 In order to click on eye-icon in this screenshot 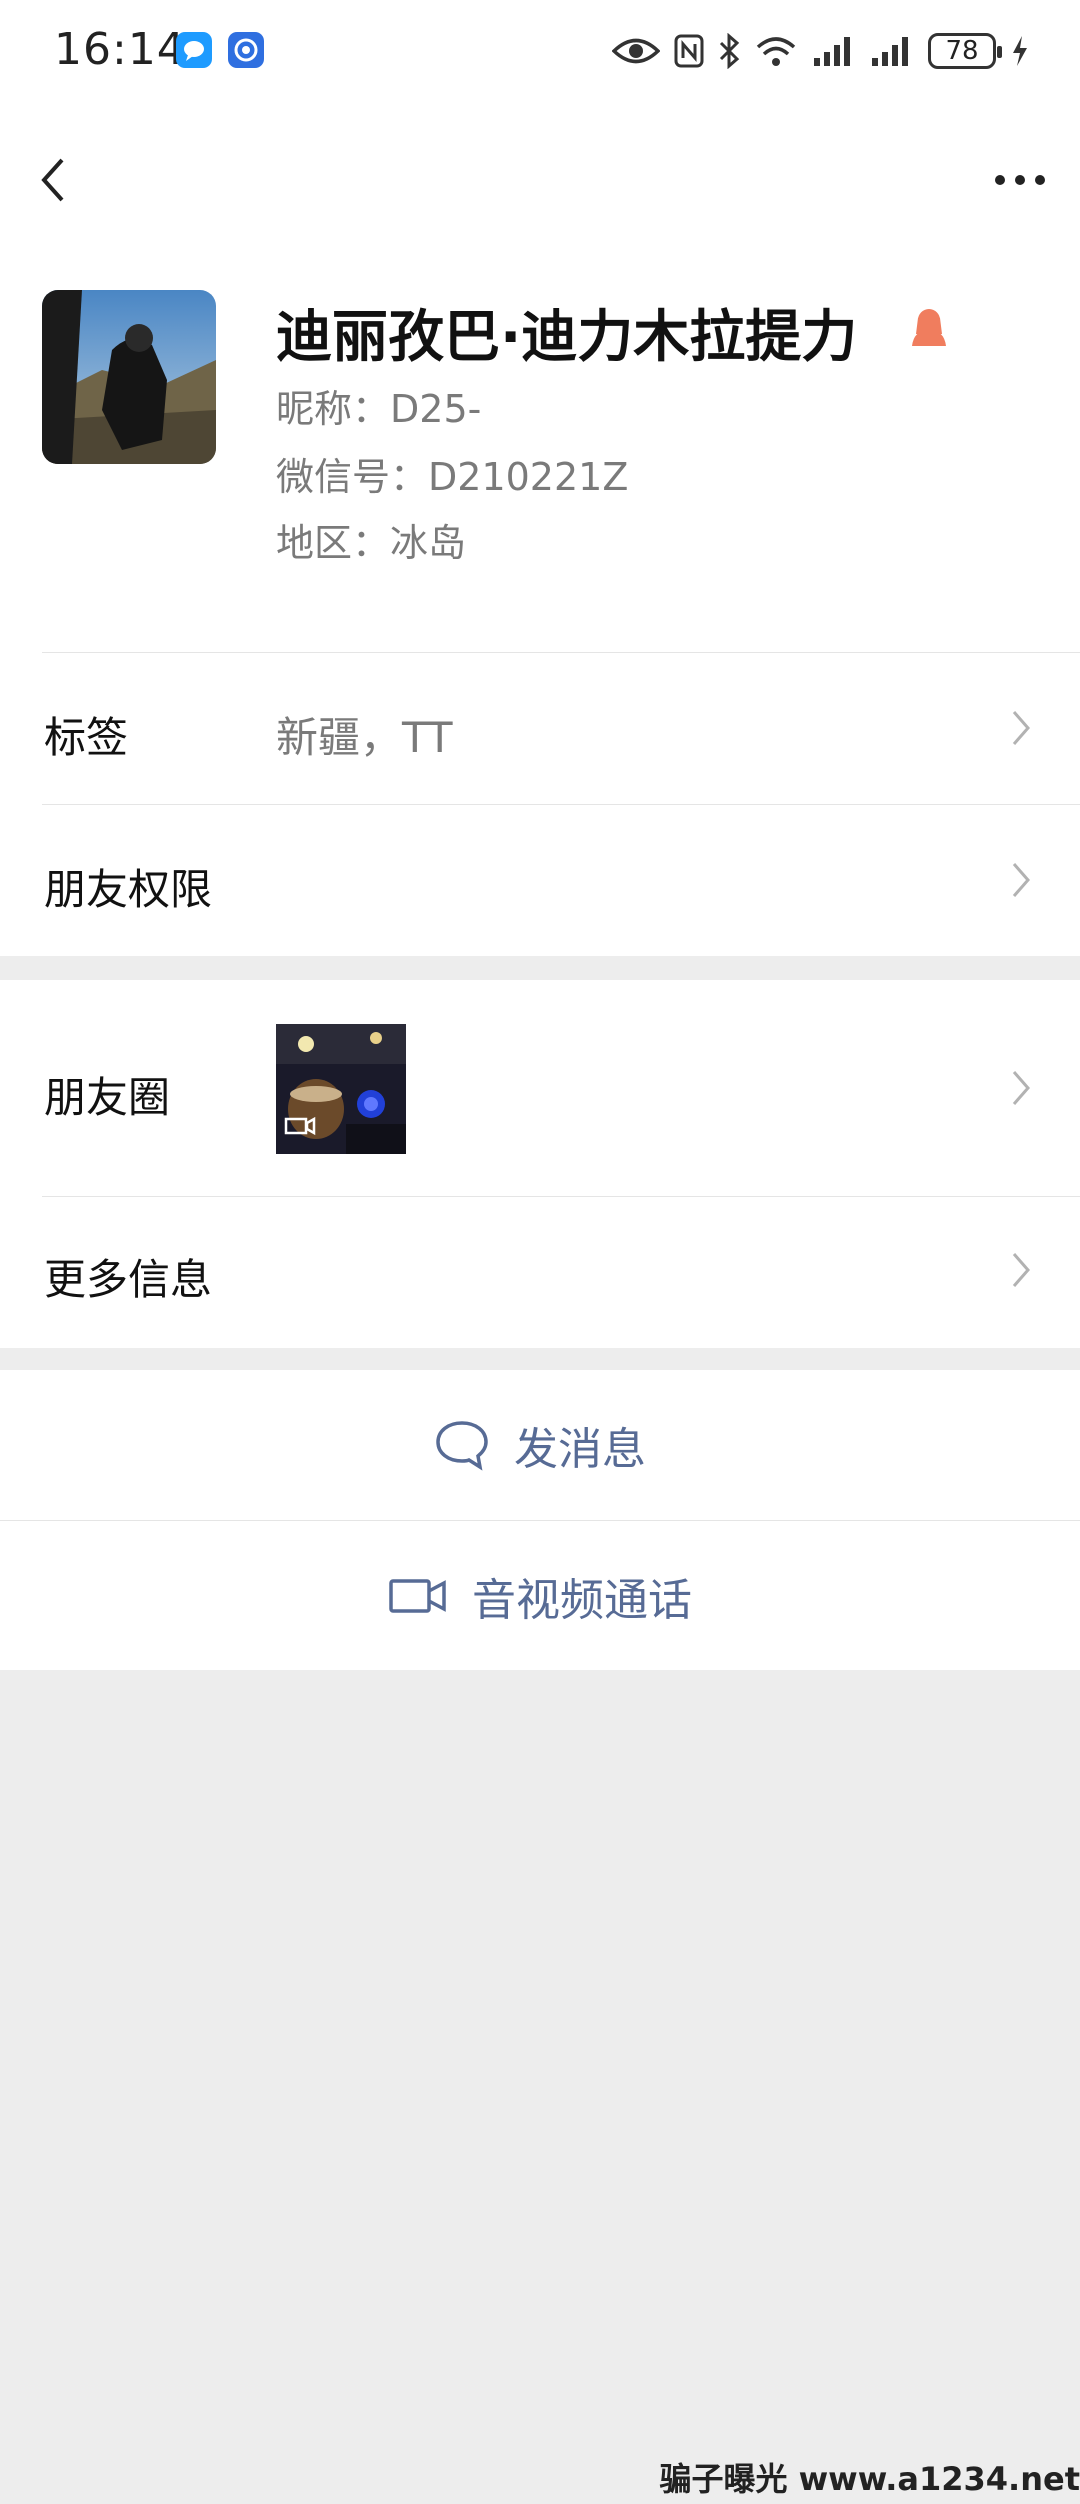, I will do `click(636, 51)`.